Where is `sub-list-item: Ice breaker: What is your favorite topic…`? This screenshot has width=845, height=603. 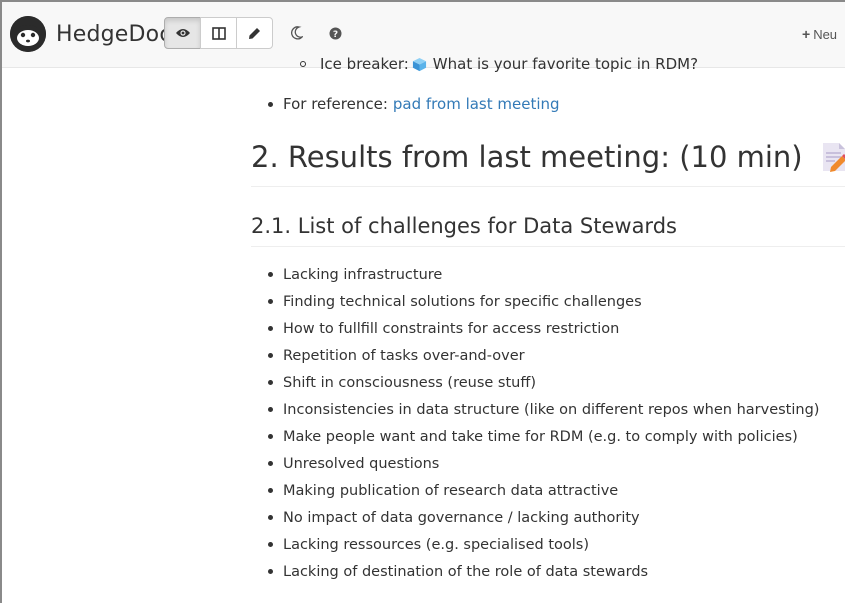 sub-list-item: Ice breaker: What is your favorite topic… is located at coordinates (499, 64).